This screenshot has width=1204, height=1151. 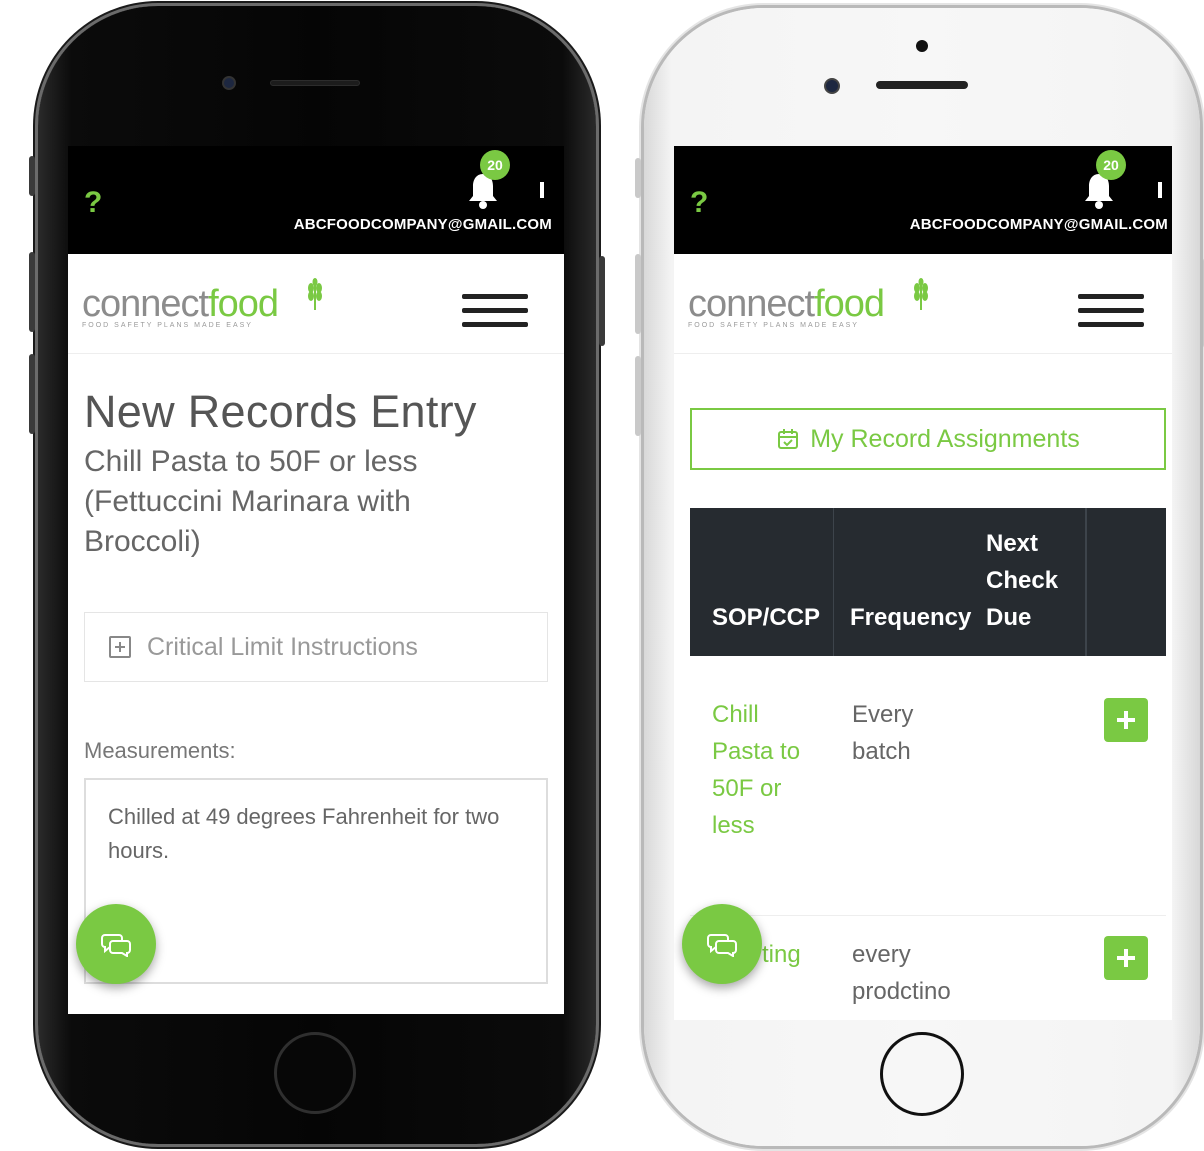 What do you see at coordinates (282, 646) in the screenshot?
I see `instructions-label: Critical Limit Instructions` at bounding box center [282, 646].